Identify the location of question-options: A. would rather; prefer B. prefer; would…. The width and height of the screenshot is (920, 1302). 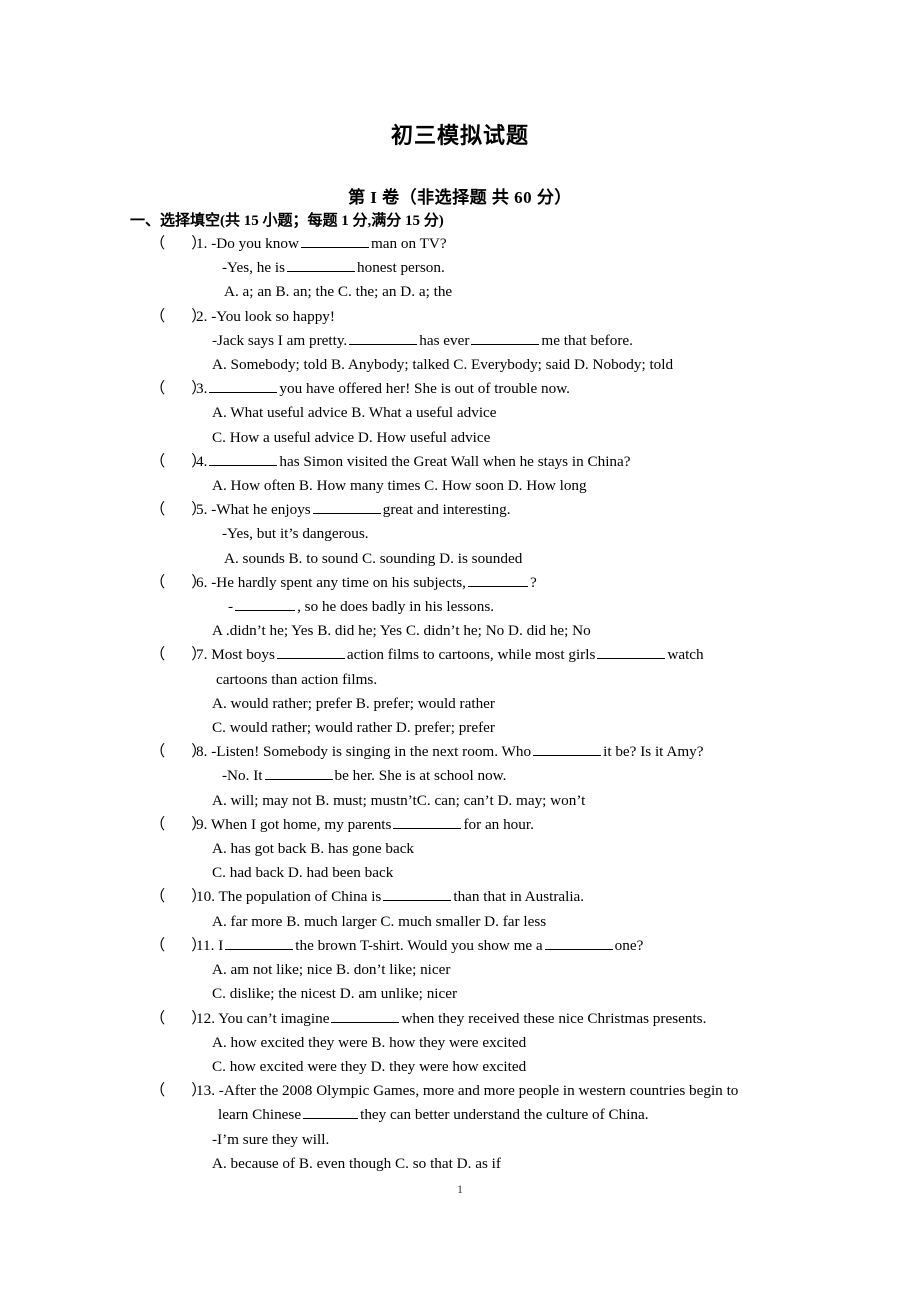
(480, 704).